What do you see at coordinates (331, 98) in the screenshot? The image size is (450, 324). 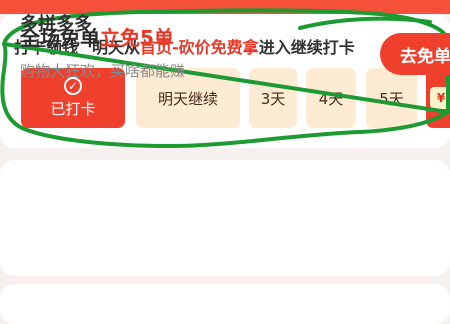 I see `day-4-tile: 4天` at bounding box center [331, 98].